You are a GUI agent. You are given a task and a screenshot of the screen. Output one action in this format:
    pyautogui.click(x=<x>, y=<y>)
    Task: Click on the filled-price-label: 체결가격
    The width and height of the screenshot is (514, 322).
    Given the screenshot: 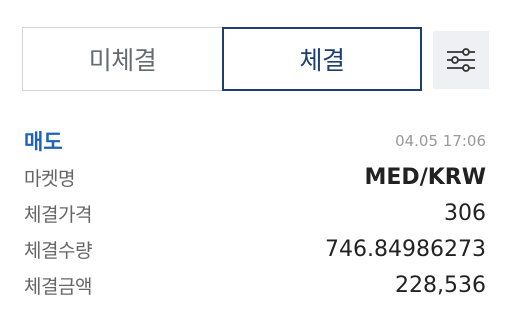 What is the action you would take?
    pyautogui.click(x=58, y=214)
    